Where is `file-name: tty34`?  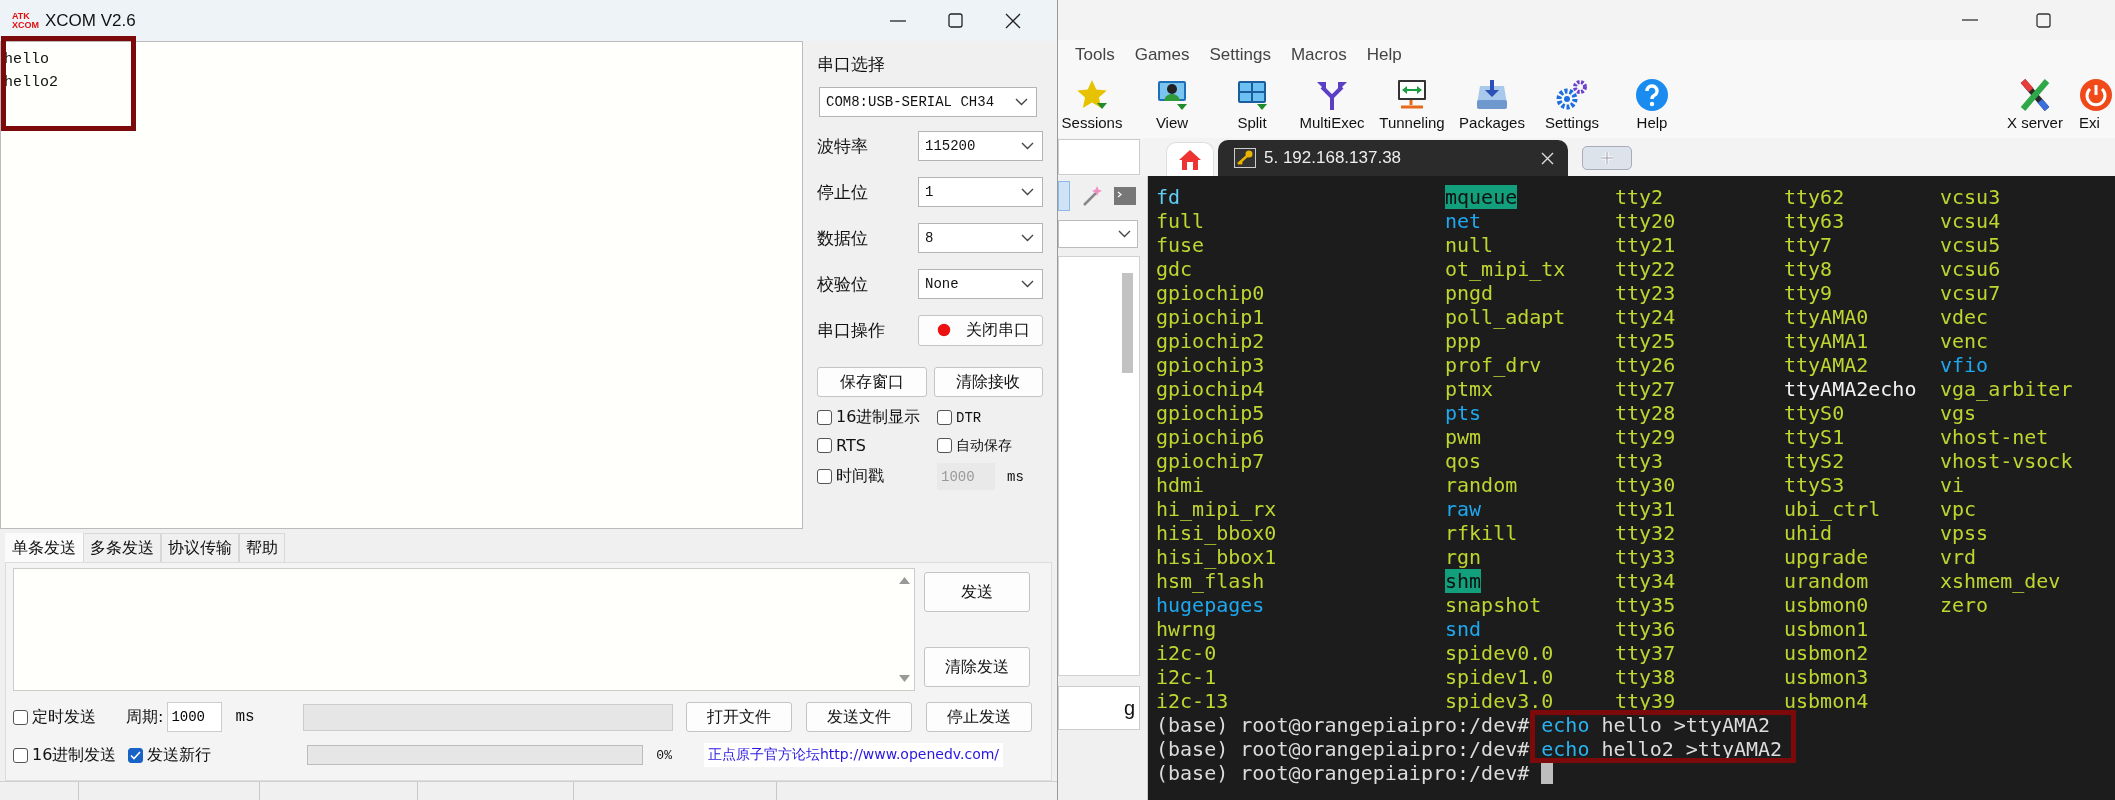 file-name: tty34 is located at coordinates (1645, 581).